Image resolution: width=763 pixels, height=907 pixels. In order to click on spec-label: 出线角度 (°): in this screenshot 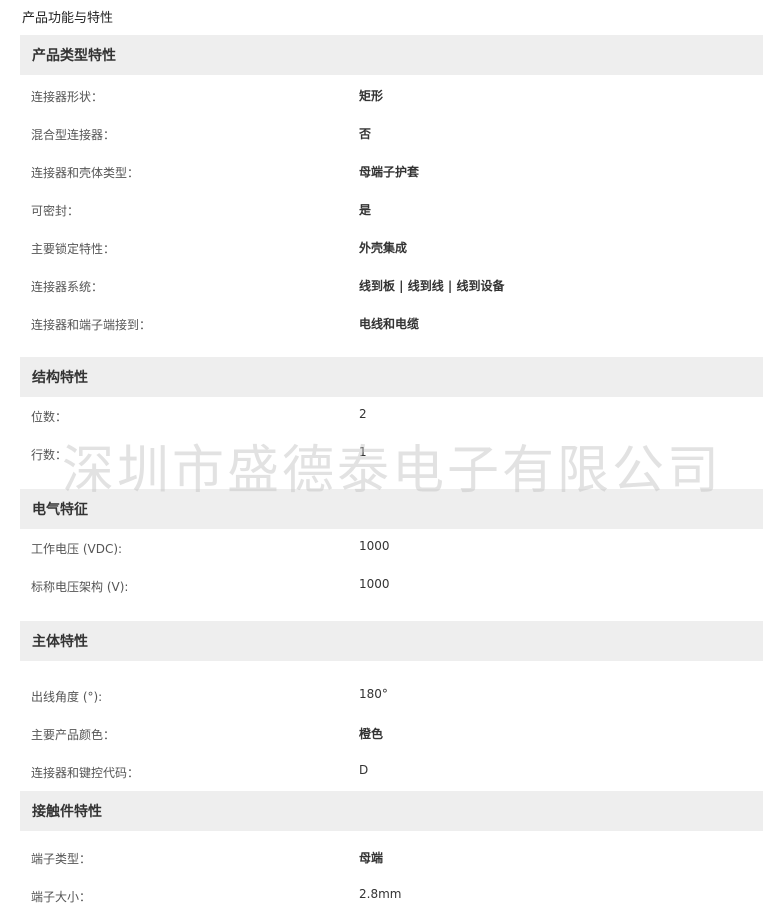, I will do `click(67, 697)`.